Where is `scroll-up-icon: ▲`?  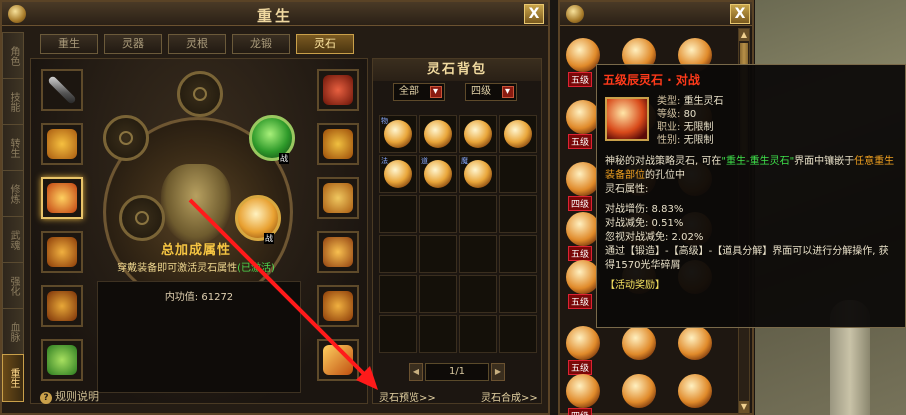 scroll-up-icon: ▲ is located at coordinates (744, 35).